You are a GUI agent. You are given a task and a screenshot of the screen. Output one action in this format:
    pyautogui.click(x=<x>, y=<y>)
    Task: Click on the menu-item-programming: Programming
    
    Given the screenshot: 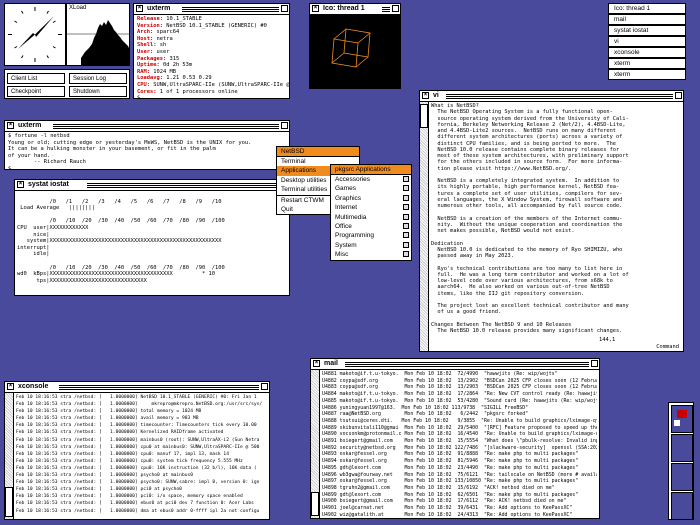 What is the action you would take?
    pyautogui.click(x=371, y=235)
    